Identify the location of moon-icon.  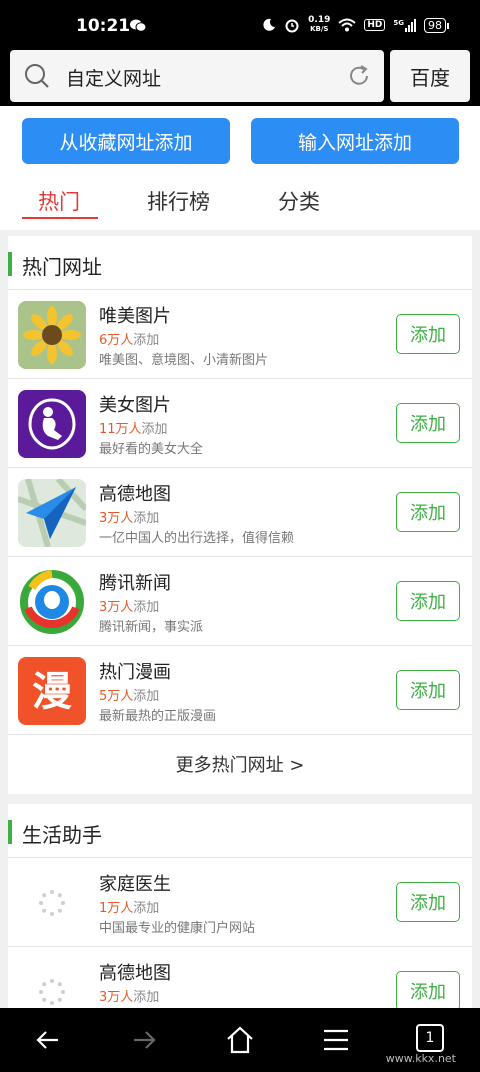
(269, 24).